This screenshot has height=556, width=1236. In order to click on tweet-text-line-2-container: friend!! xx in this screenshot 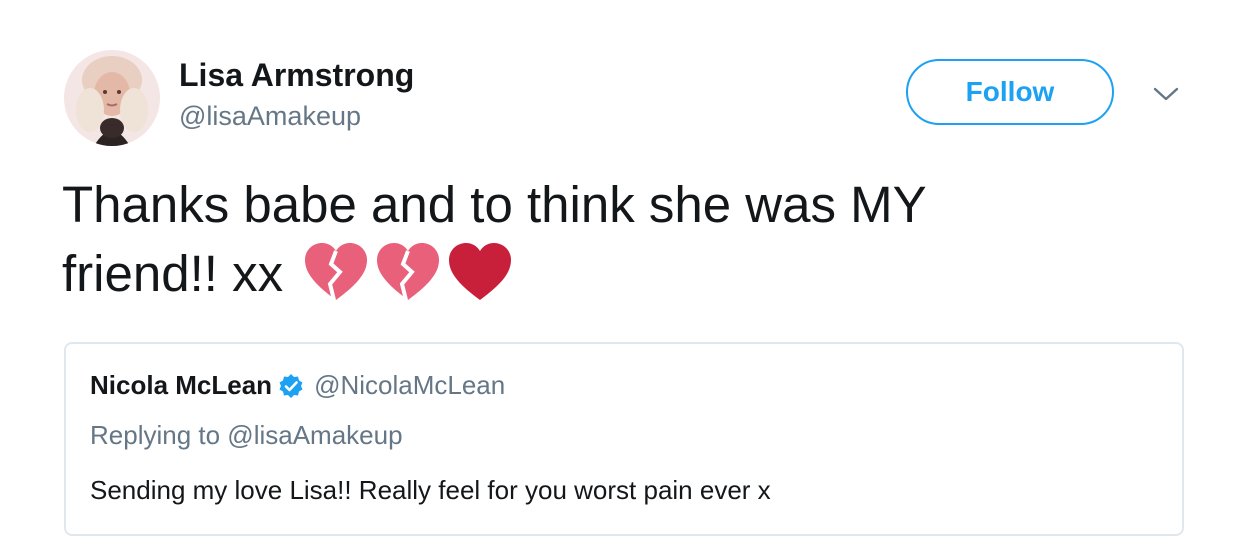, I will do `click(617, 273)`.